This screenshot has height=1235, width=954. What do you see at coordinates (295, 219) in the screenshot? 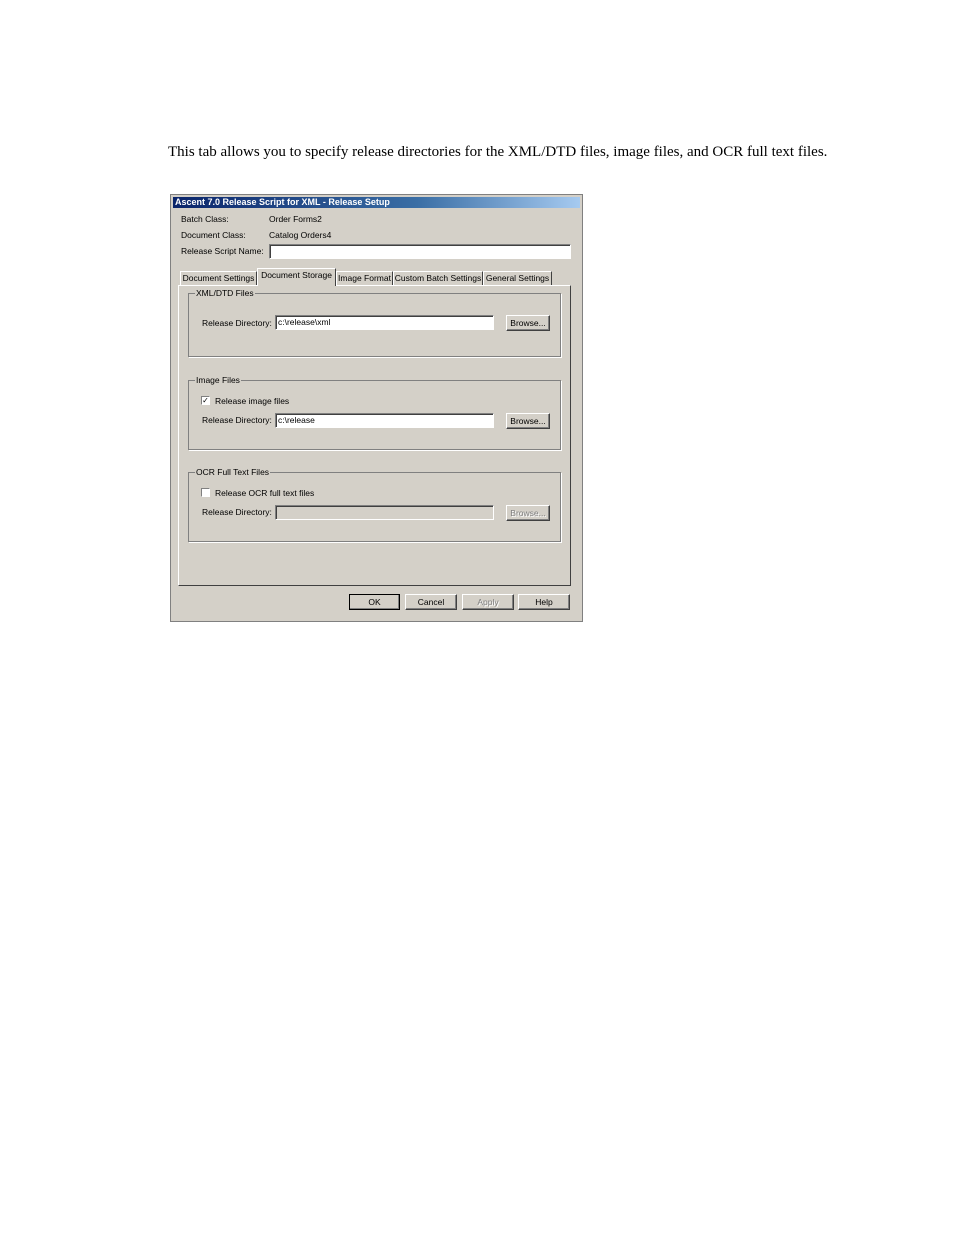
I see `batch-class-value: Order Forms2` at bounding box center [295, 219].